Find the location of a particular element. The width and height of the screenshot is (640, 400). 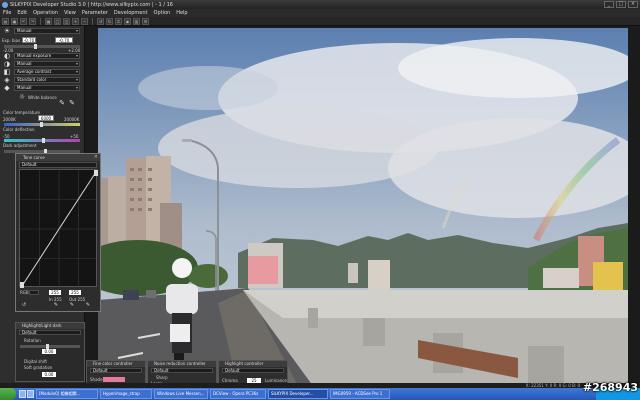

noise-reduction-title: Noise reduction controller is located at coordinates (182, 364).